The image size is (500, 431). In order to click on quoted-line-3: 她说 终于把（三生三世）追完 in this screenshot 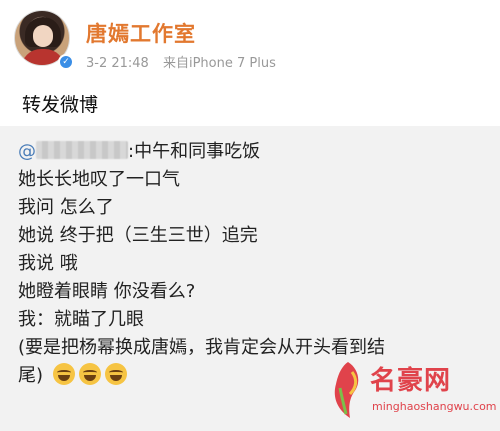, I will do `click(138, 235)`.